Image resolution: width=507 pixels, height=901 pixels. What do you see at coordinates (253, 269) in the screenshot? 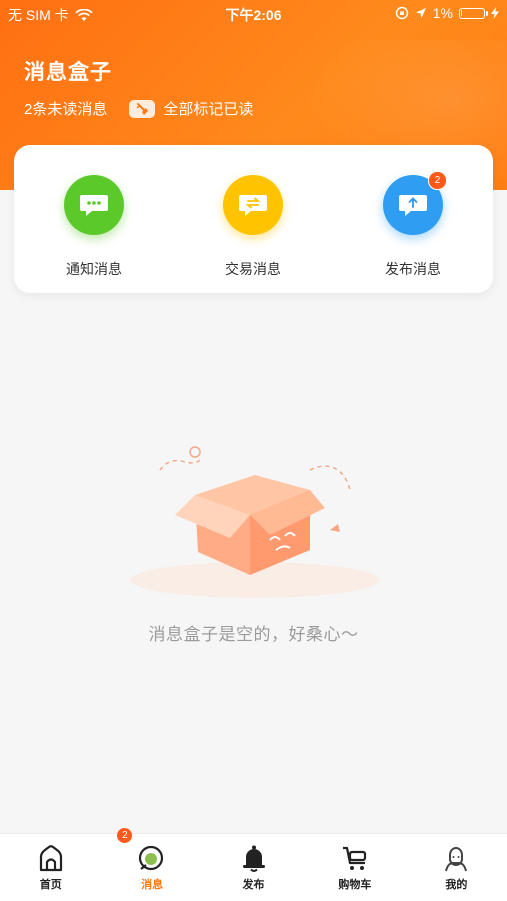
I see `category-label: 交易消息` at bounding box center [253, 269].